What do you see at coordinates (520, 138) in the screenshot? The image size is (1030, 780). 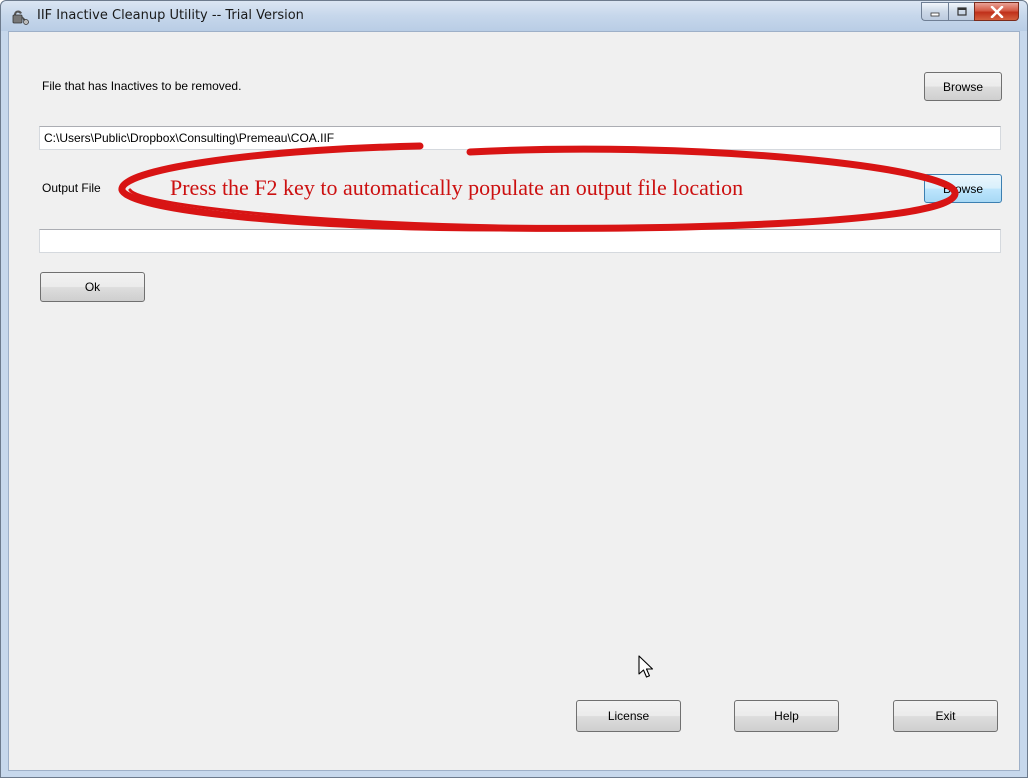 I see `input-file-field` at bounding box center [520, 138].